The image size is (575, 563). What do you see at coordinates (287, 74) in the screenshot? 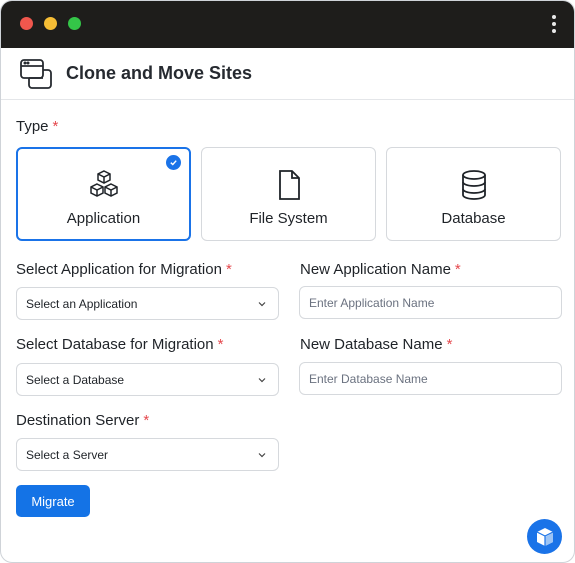
I see `page-header: Clone and Move Sites` at bounding box center [287, 74].